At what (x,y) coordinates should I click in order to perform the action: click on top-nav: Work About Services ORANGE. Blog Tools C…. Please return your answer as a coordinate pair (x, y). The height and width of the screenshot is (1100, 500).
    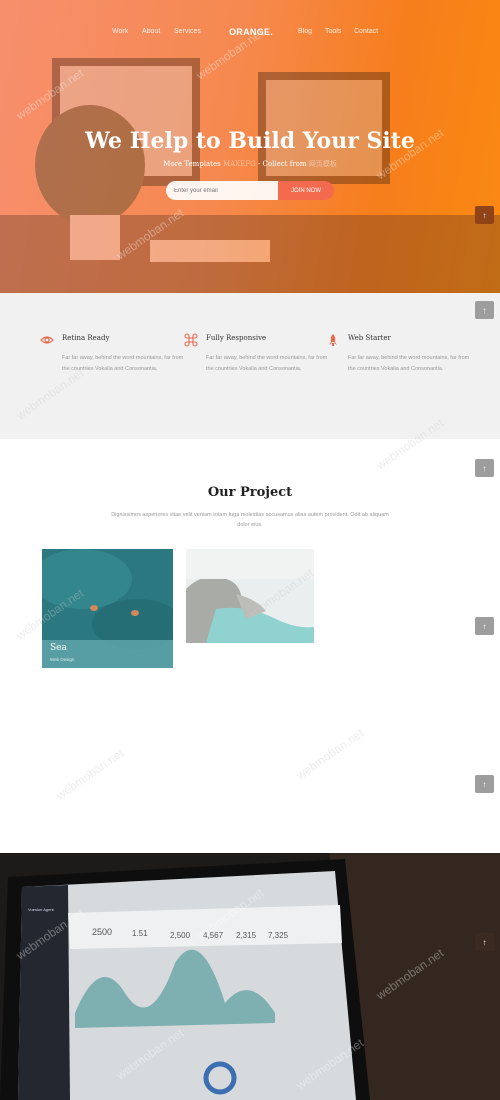
    Looking at the image, I should click on (250, 34).